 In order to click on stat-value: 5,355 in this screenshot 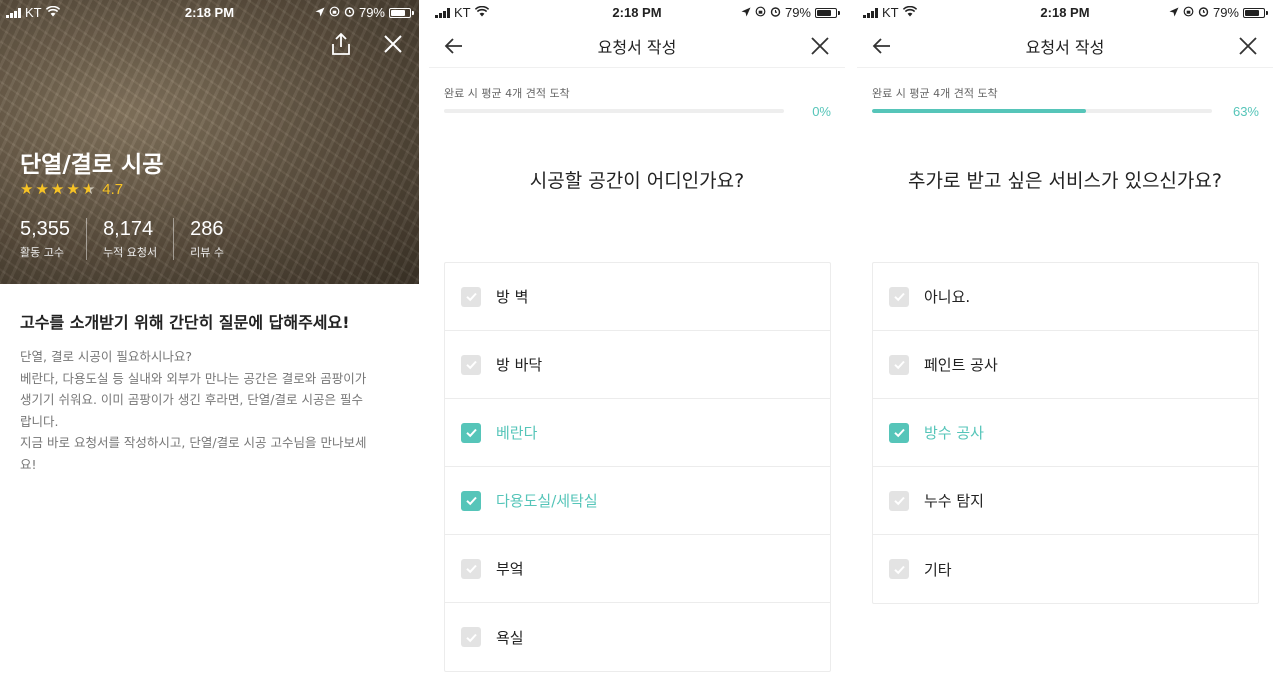, I will do `click(45, 229)`.